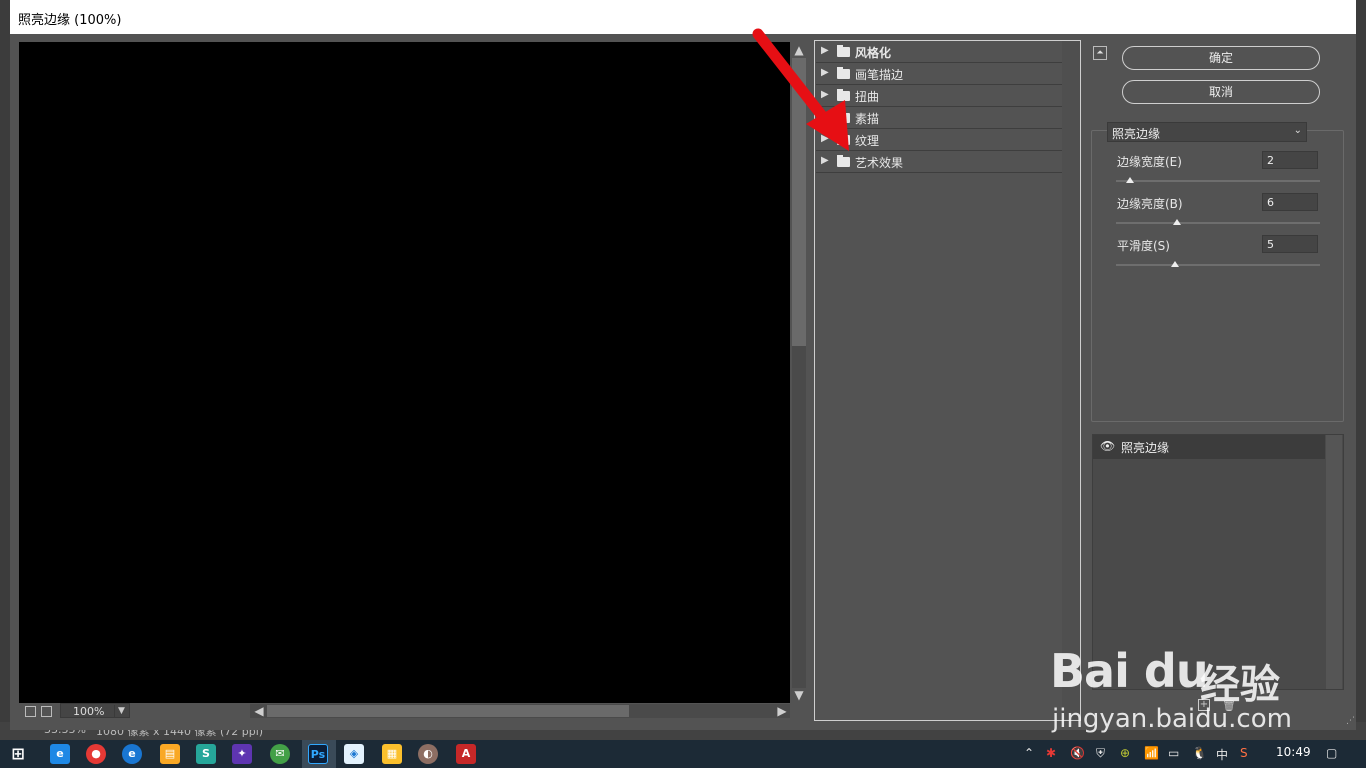 The width and height of the screenshot is (1366, 768). What do you see at coordinates (206, 754) in the screenshot?
I see `wps-icon: S` at bounding box center [206, 754].